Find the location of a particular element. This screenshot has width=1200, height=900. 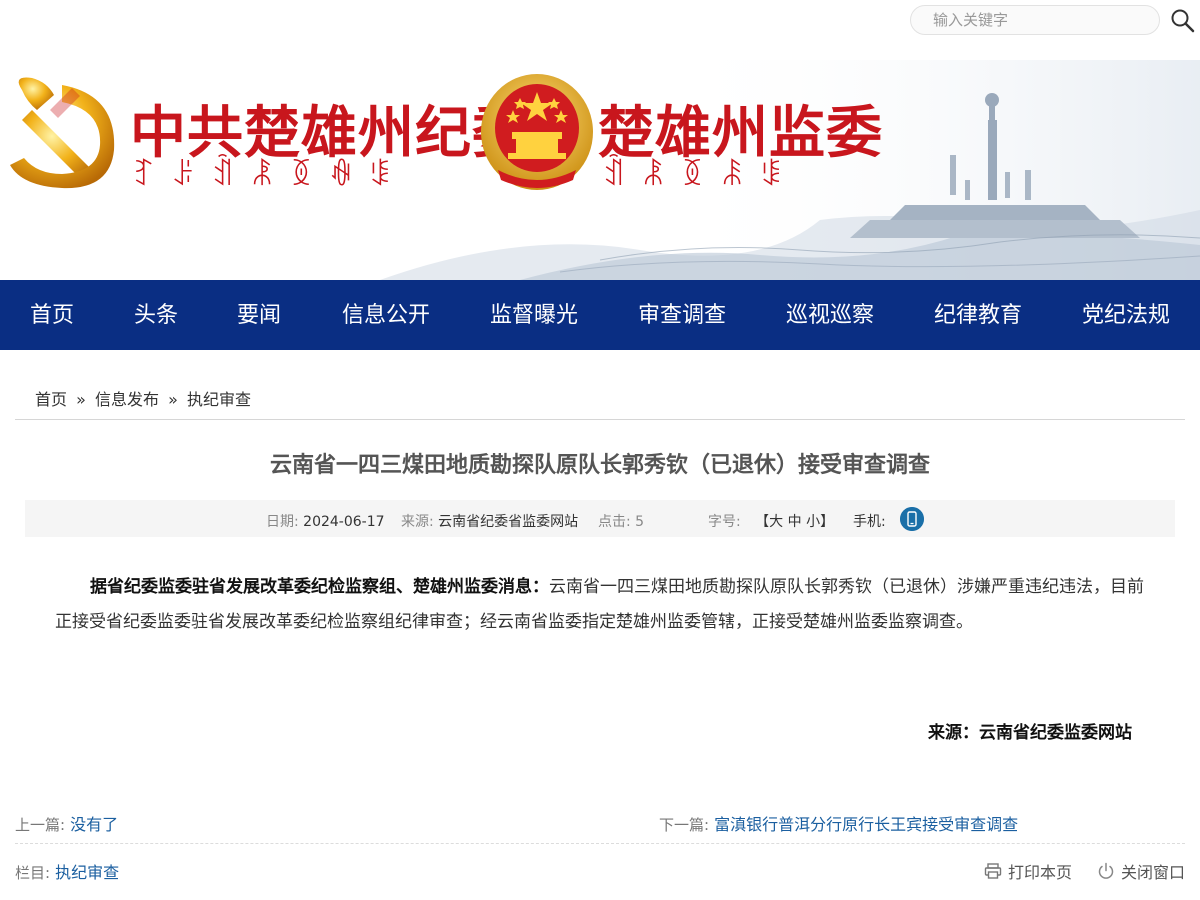

nav-item-news: 要闻 is located at coordinates (259, 316).